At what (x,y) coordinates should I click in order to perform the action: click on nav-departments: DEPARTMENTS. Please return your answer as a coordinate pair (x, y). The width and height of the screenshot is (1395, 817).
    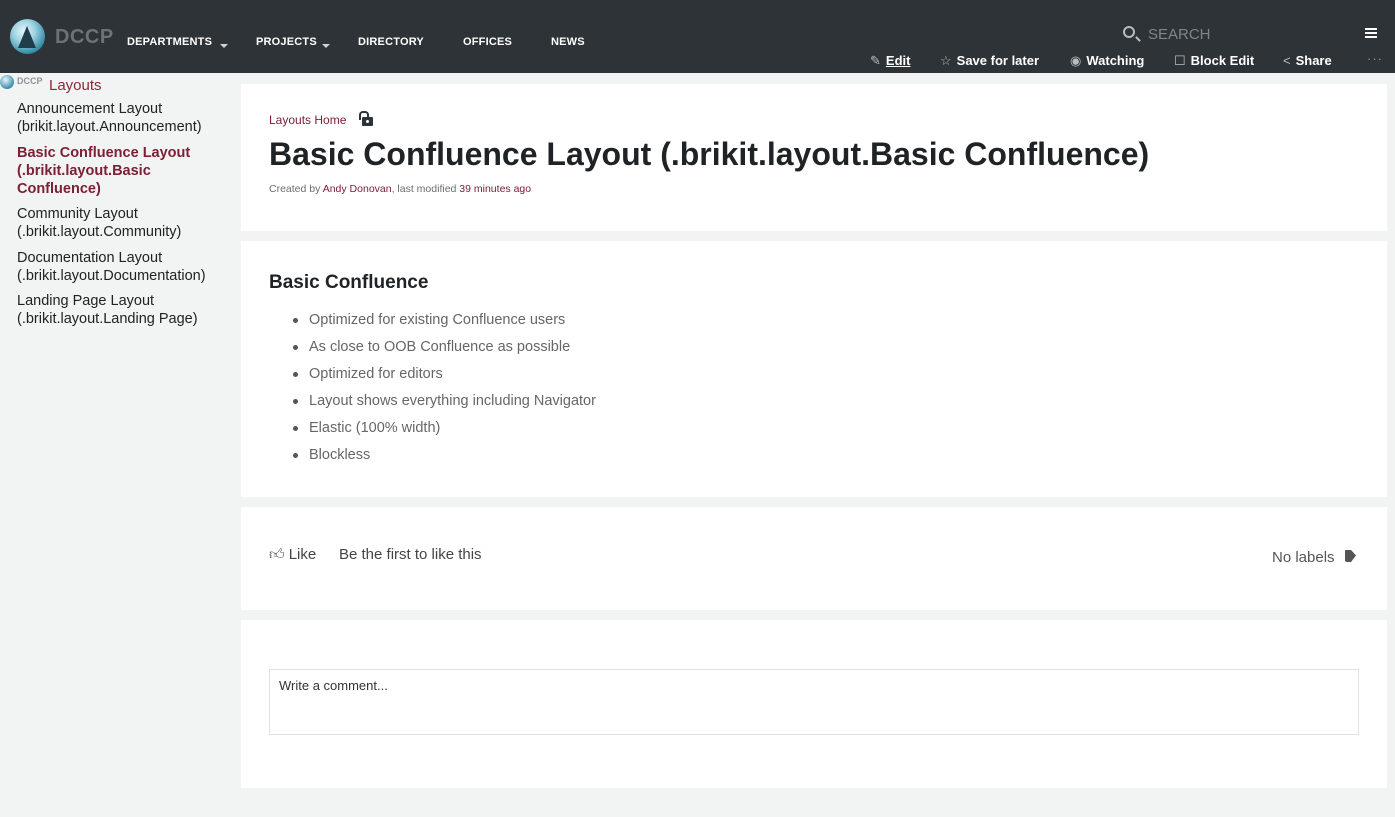
    Looking at the image, I should click on (169, 42).